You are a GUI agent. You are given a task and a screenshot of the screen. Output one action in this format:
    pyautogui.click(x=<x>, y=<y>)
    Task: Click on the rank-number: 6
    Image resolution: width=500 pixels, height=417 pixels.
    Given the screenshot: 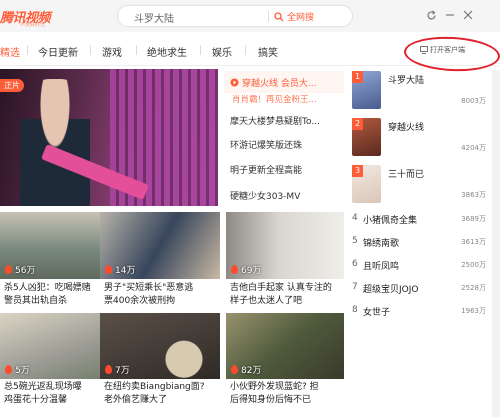 What is the action you would take?
    pyautogui.click(x=355, y=264)
    